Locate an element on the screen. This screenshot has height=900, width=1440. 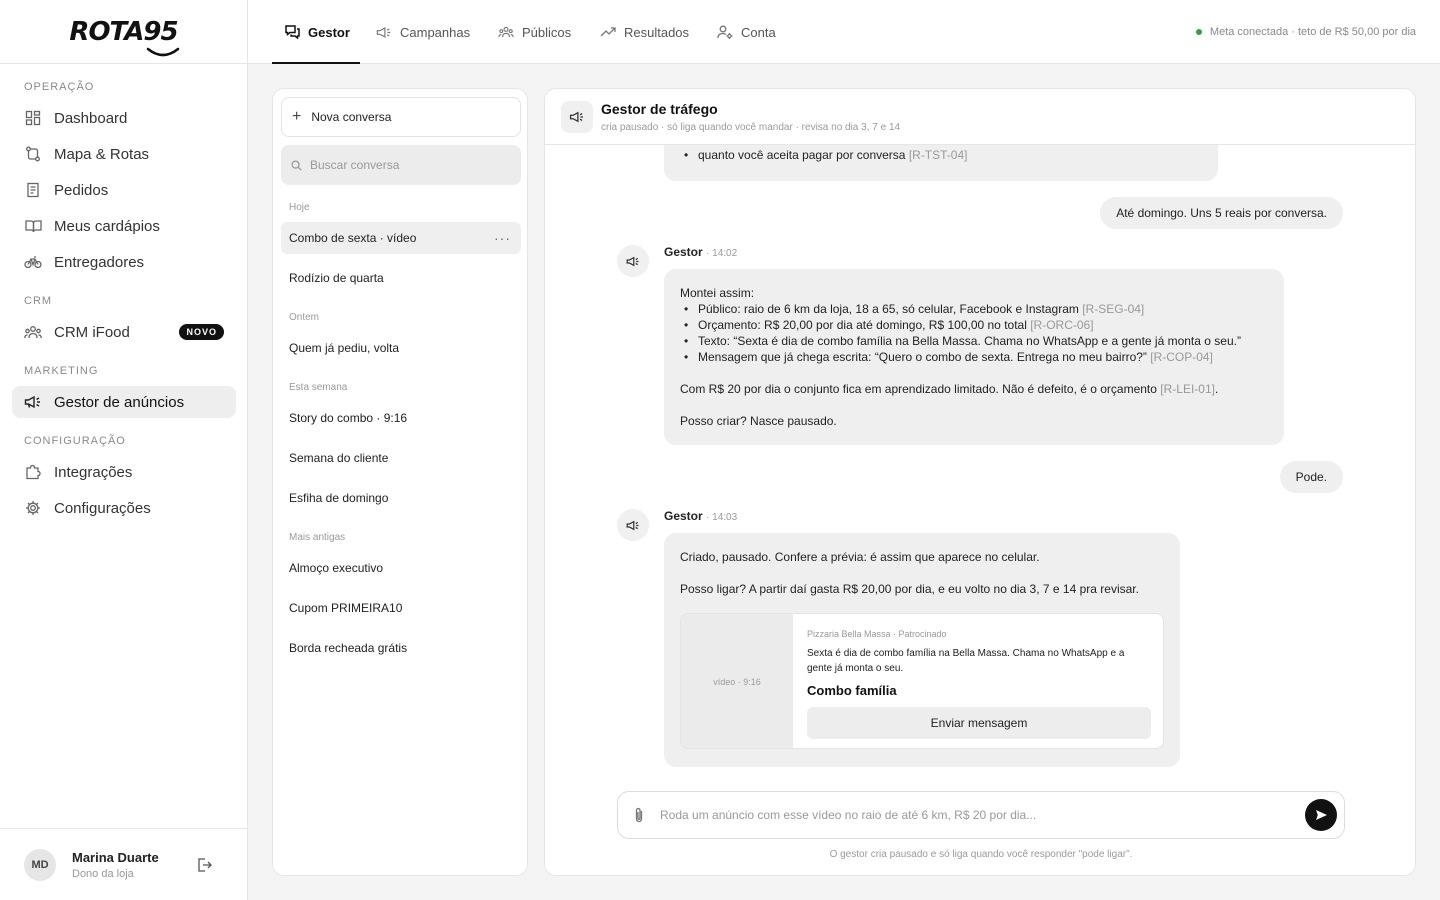
conversation-item: Combo de sexta · vídeo ··· is located at coordinates (401, 238).